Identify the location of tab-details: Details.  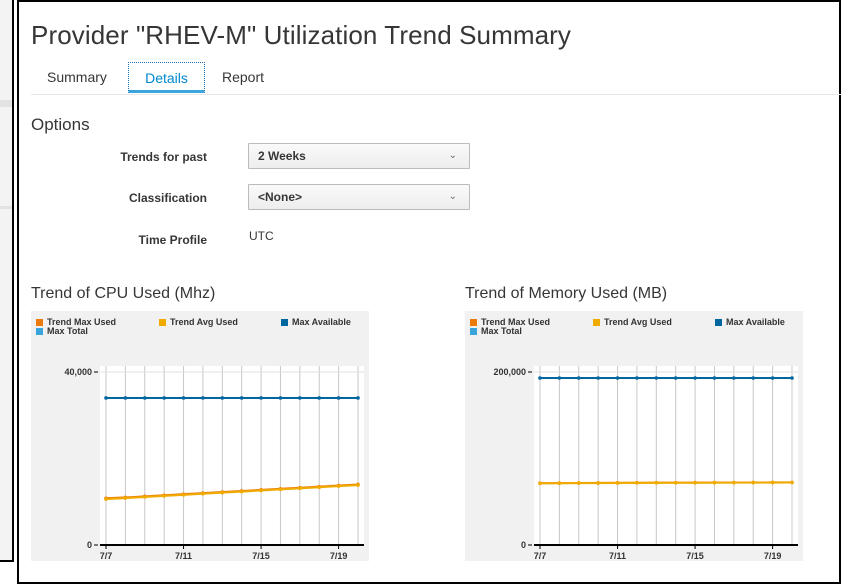
(166, 77).